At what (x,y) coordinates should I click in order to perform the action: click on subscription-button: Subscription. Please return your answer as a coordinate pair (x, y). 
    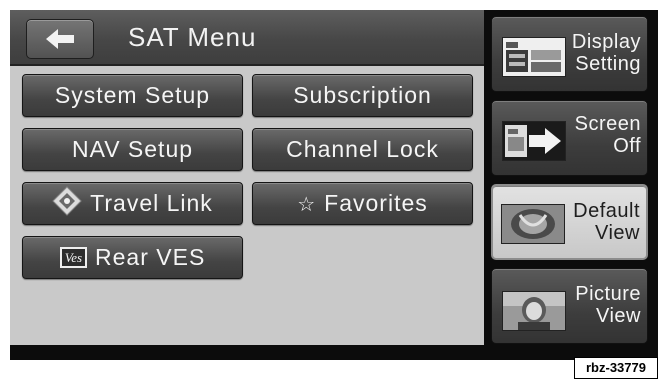
    Looking at the image, I should click on (362, 95).